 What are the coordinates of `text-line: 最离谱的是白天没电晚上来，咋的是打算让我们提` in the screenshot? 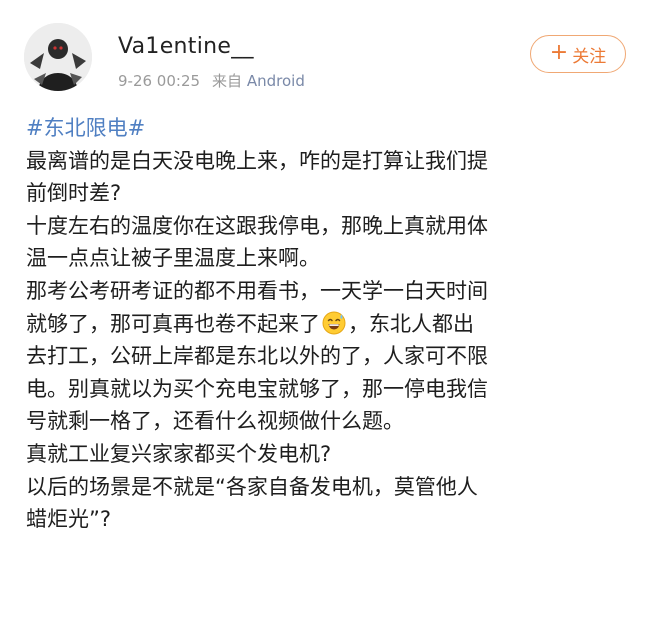 It's located at (257, 160).